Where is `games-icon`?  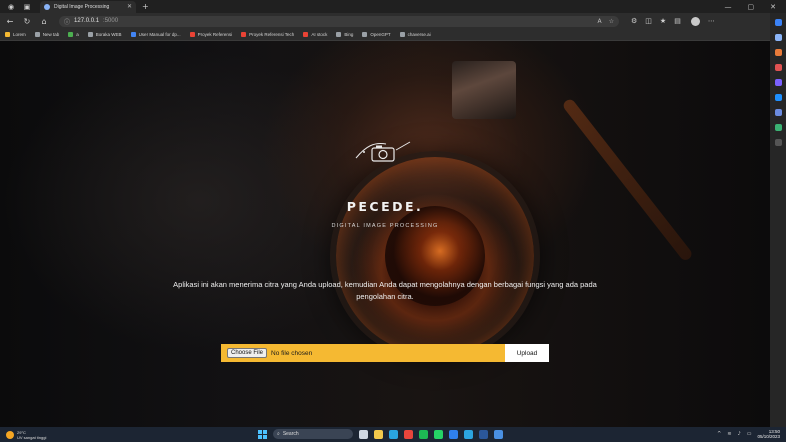 games-icon is located at coordinates (778, 82).